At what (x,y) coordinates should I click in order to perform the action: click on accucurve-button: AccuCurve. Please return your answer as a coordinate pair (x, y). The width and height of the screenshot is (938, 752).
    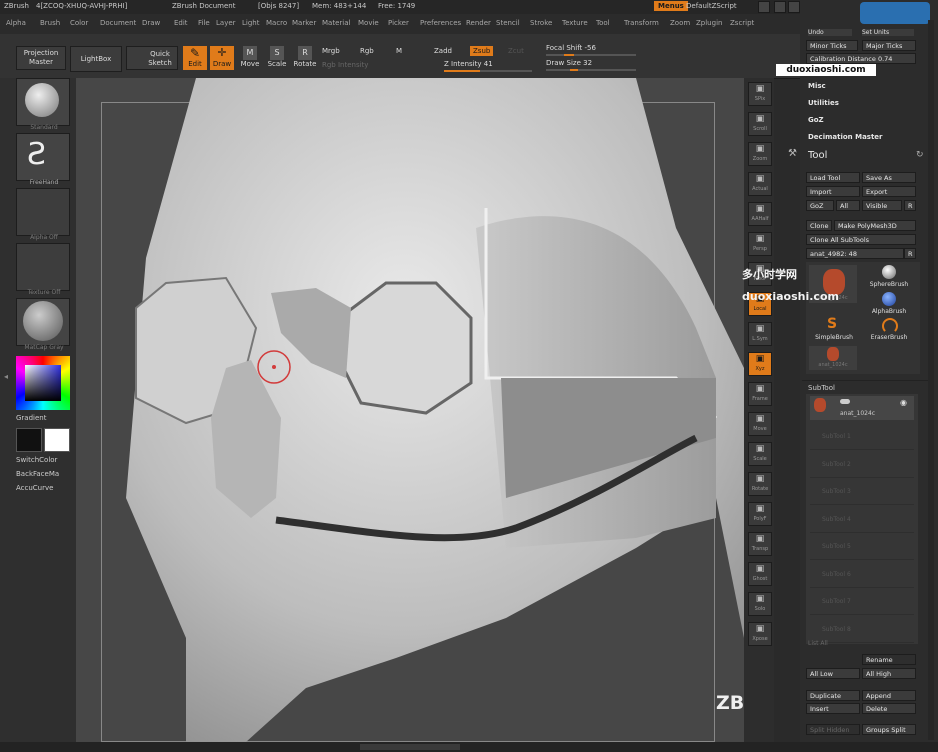
    Looking at the image, I should click on (34, 488).